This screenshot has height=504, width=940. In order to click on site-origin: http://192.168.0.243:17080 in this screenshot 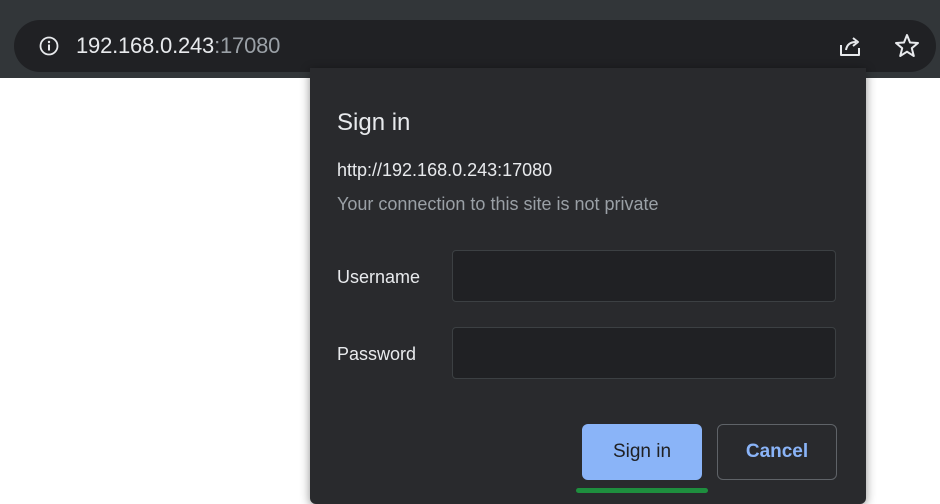, I will do `click(445, 170)`.